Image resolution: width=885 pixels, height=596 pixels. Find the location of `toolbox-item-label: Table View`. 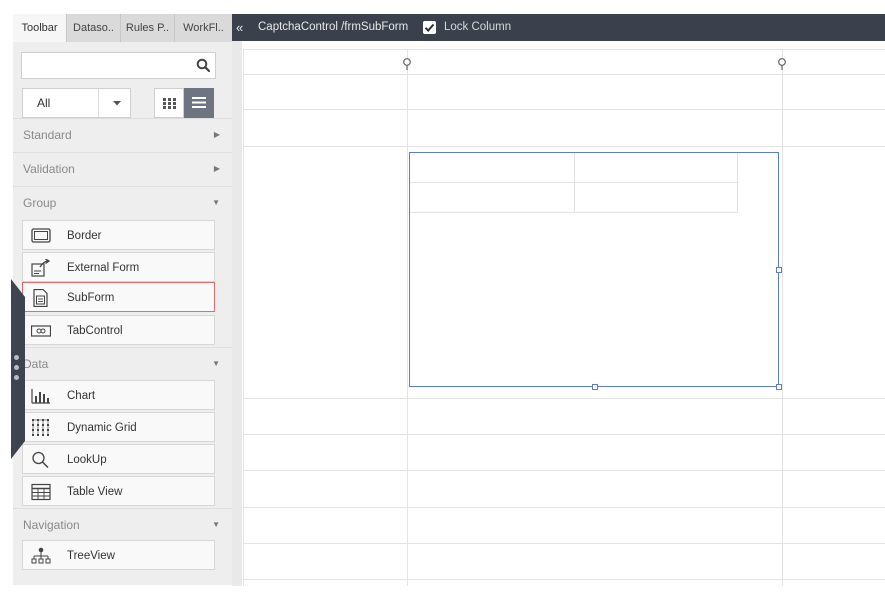

toolbox-item-label: Table View is located at coordinates (95, 492).